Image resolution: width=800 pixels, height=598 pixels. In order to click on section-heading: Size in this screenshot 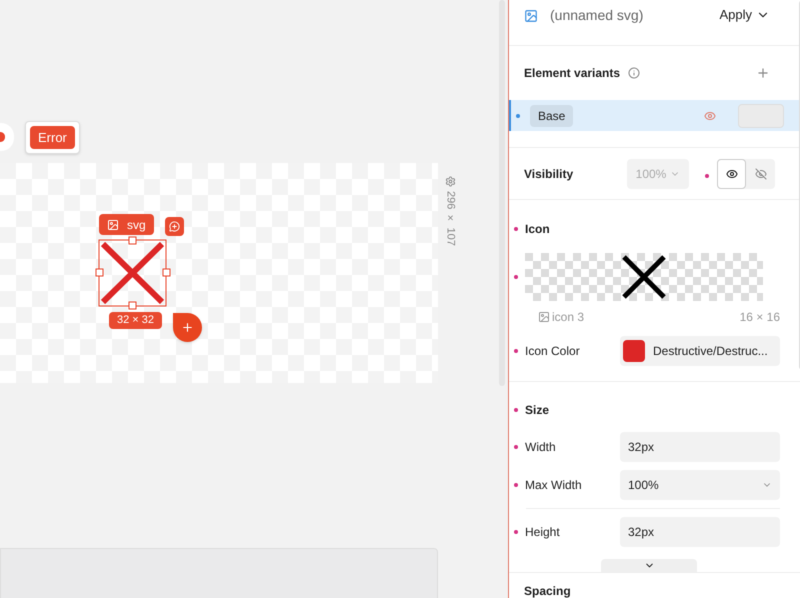, I will do `click(537, 410)`.